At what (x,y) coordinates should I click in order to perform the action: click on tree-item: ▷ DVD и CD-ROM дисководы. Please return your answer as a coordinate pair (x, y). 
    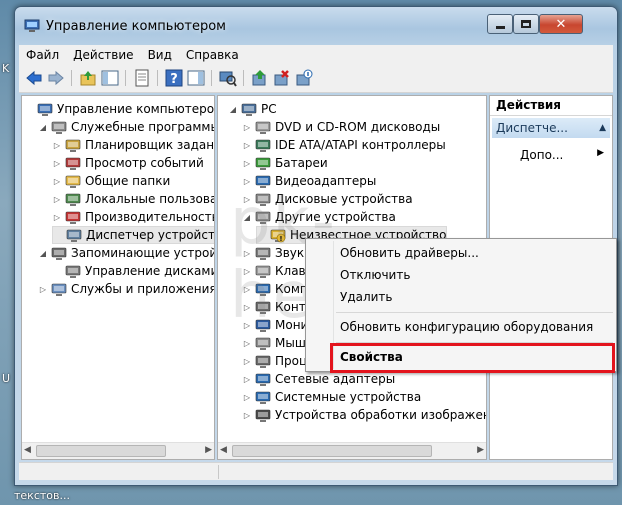
    Looking at the image, I should click on (341, 127).